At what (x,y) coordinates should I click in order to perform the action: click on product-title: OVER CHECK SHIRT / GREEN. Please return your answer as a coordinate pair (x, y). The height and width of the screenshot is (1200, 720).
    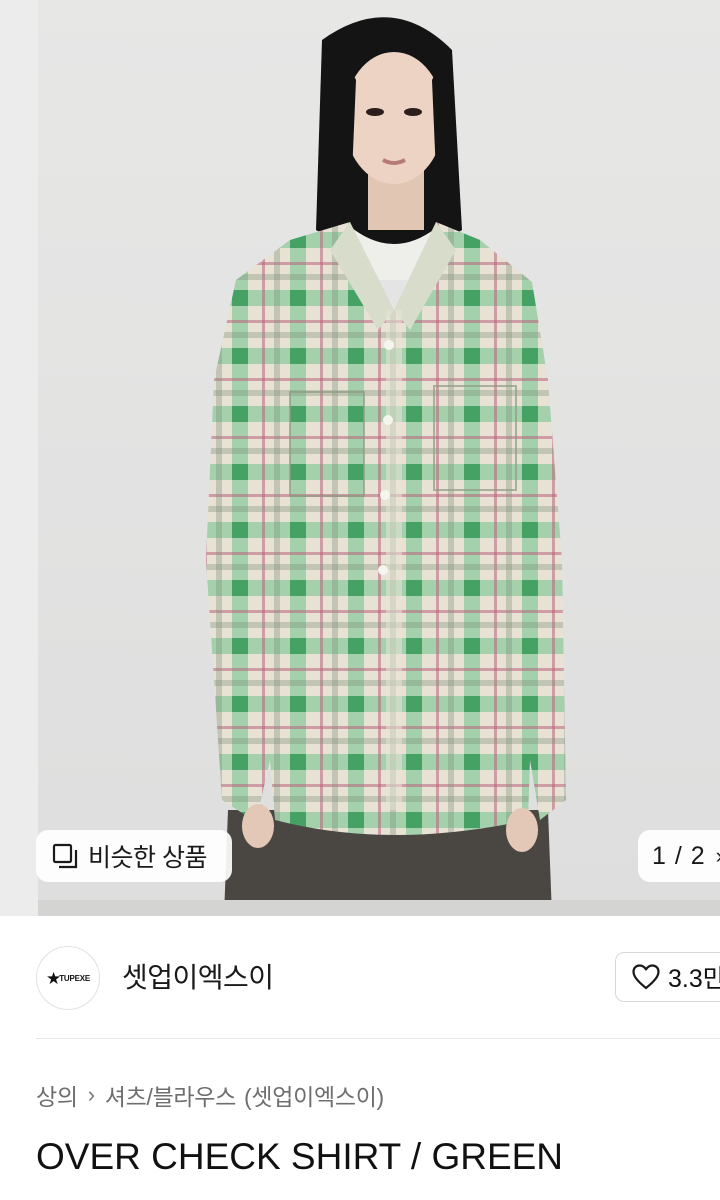
    Looking at the image, I should click on (300, 1156).